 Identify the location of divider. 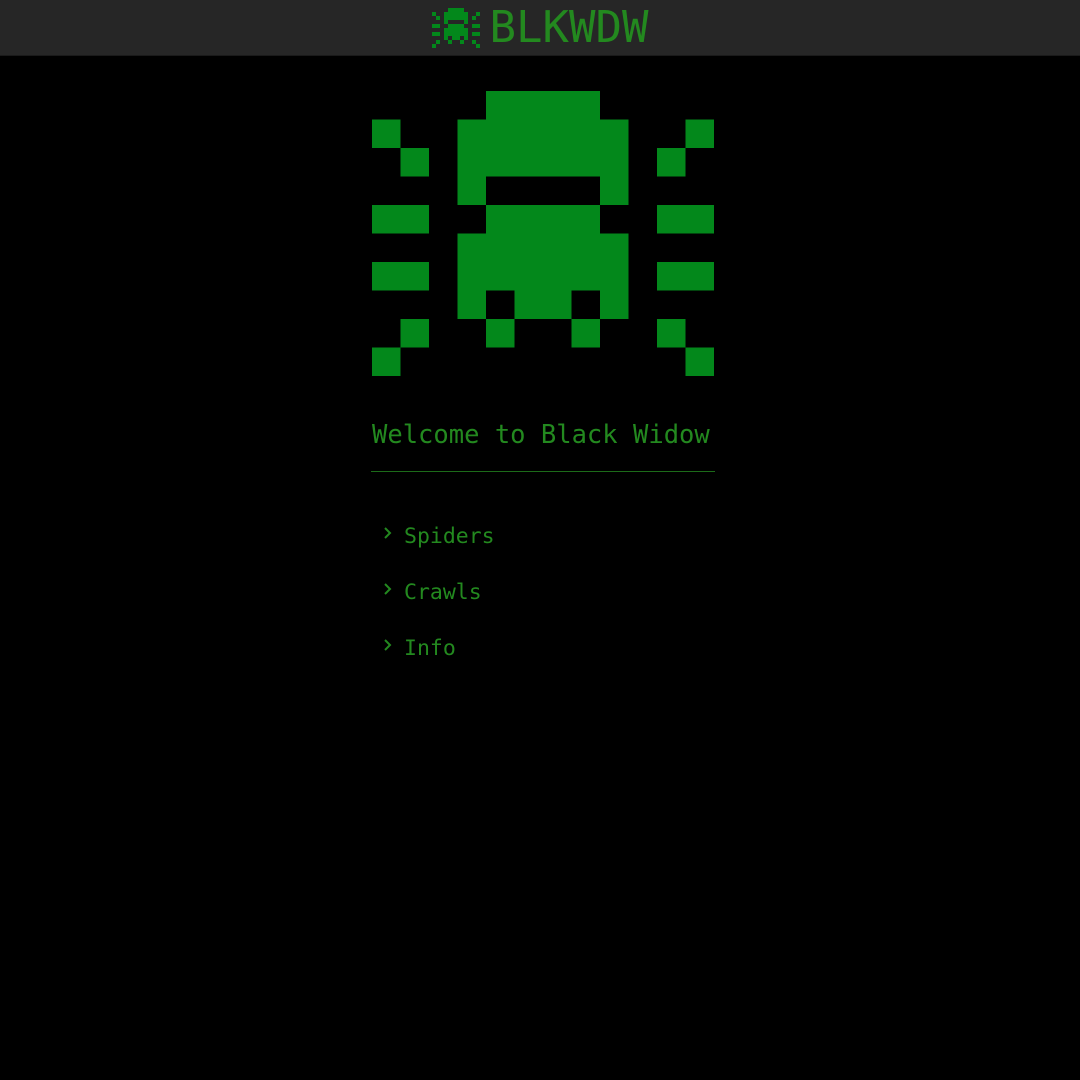
(543, 471).